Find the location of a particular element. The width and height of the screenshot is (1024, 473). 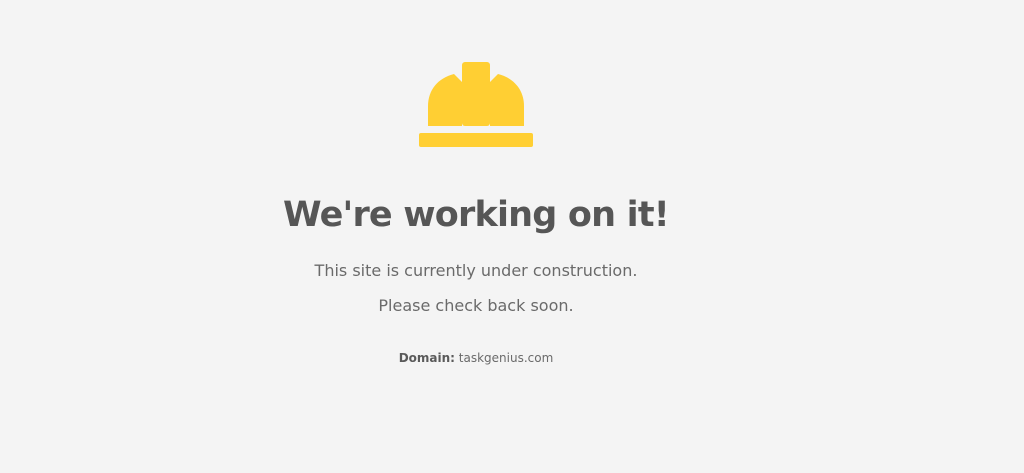

page-title-text: We're working on it! is located at coordinates (476, 215).